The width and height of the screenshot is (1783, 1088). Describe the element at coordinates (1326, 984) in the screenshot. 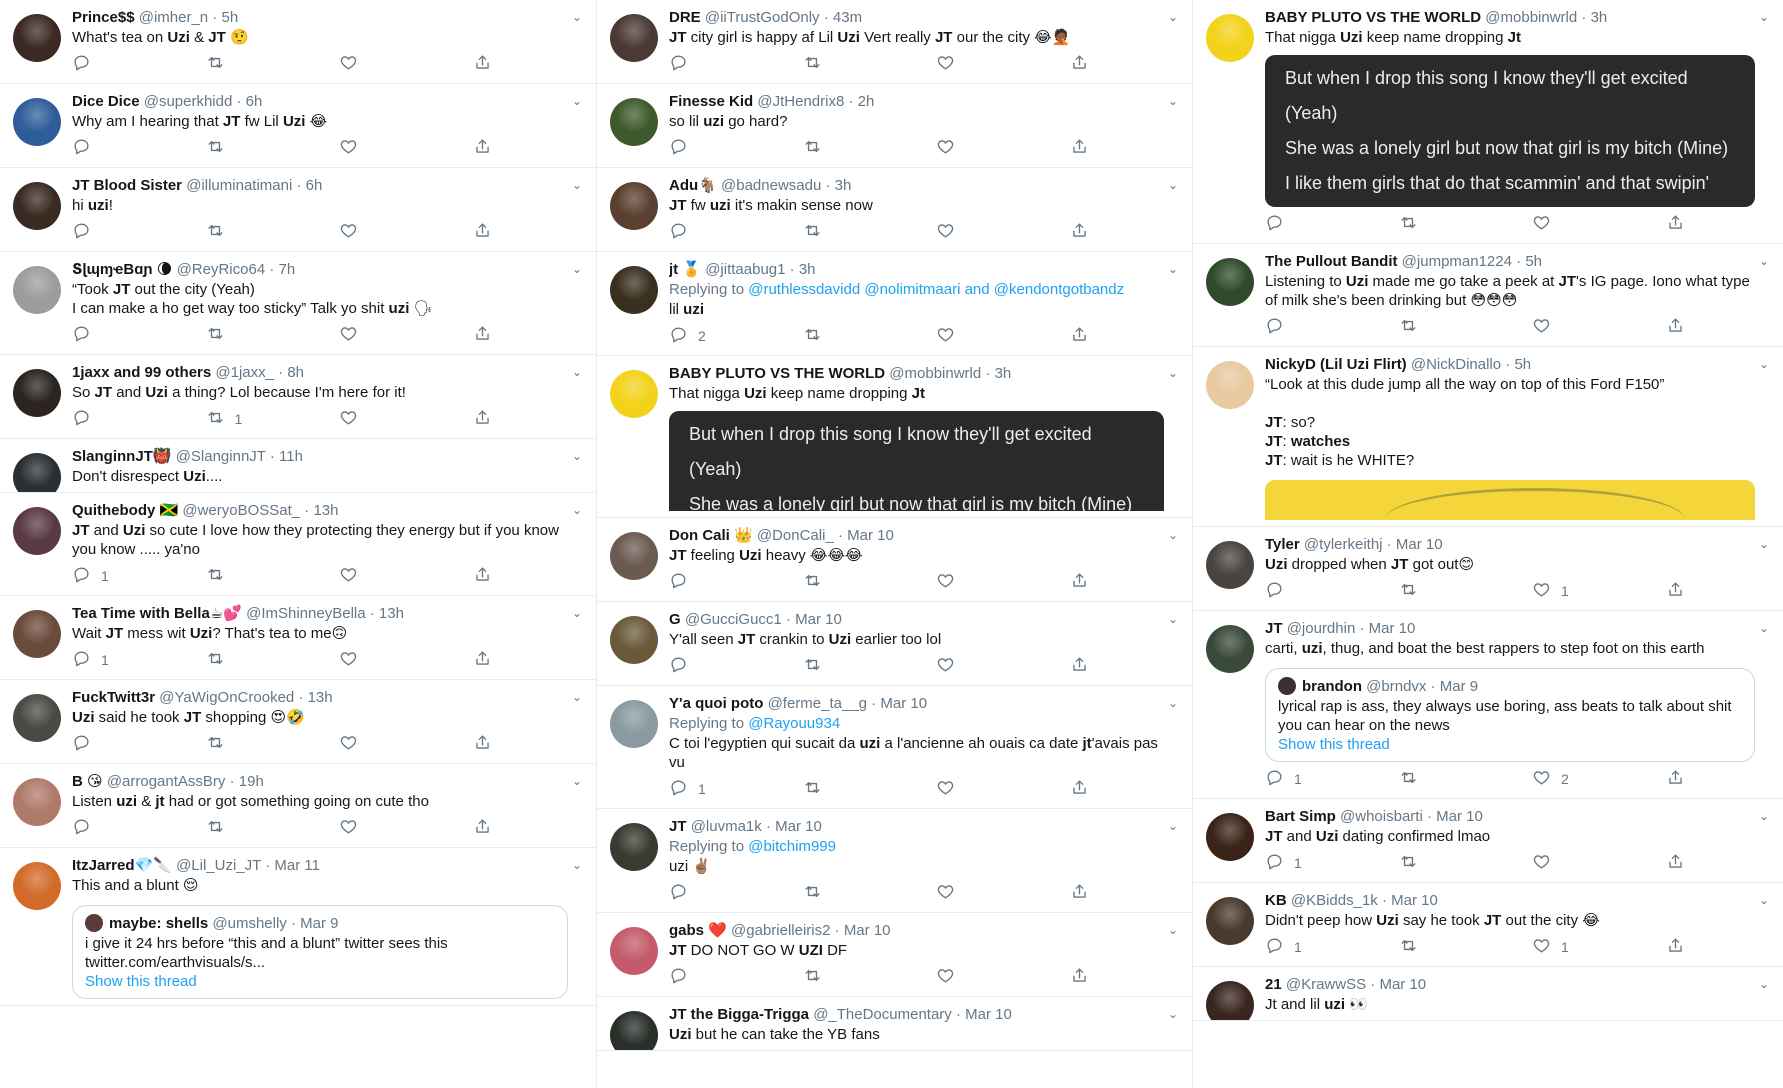

I see `user-handle: @KrawwSS` at that location.